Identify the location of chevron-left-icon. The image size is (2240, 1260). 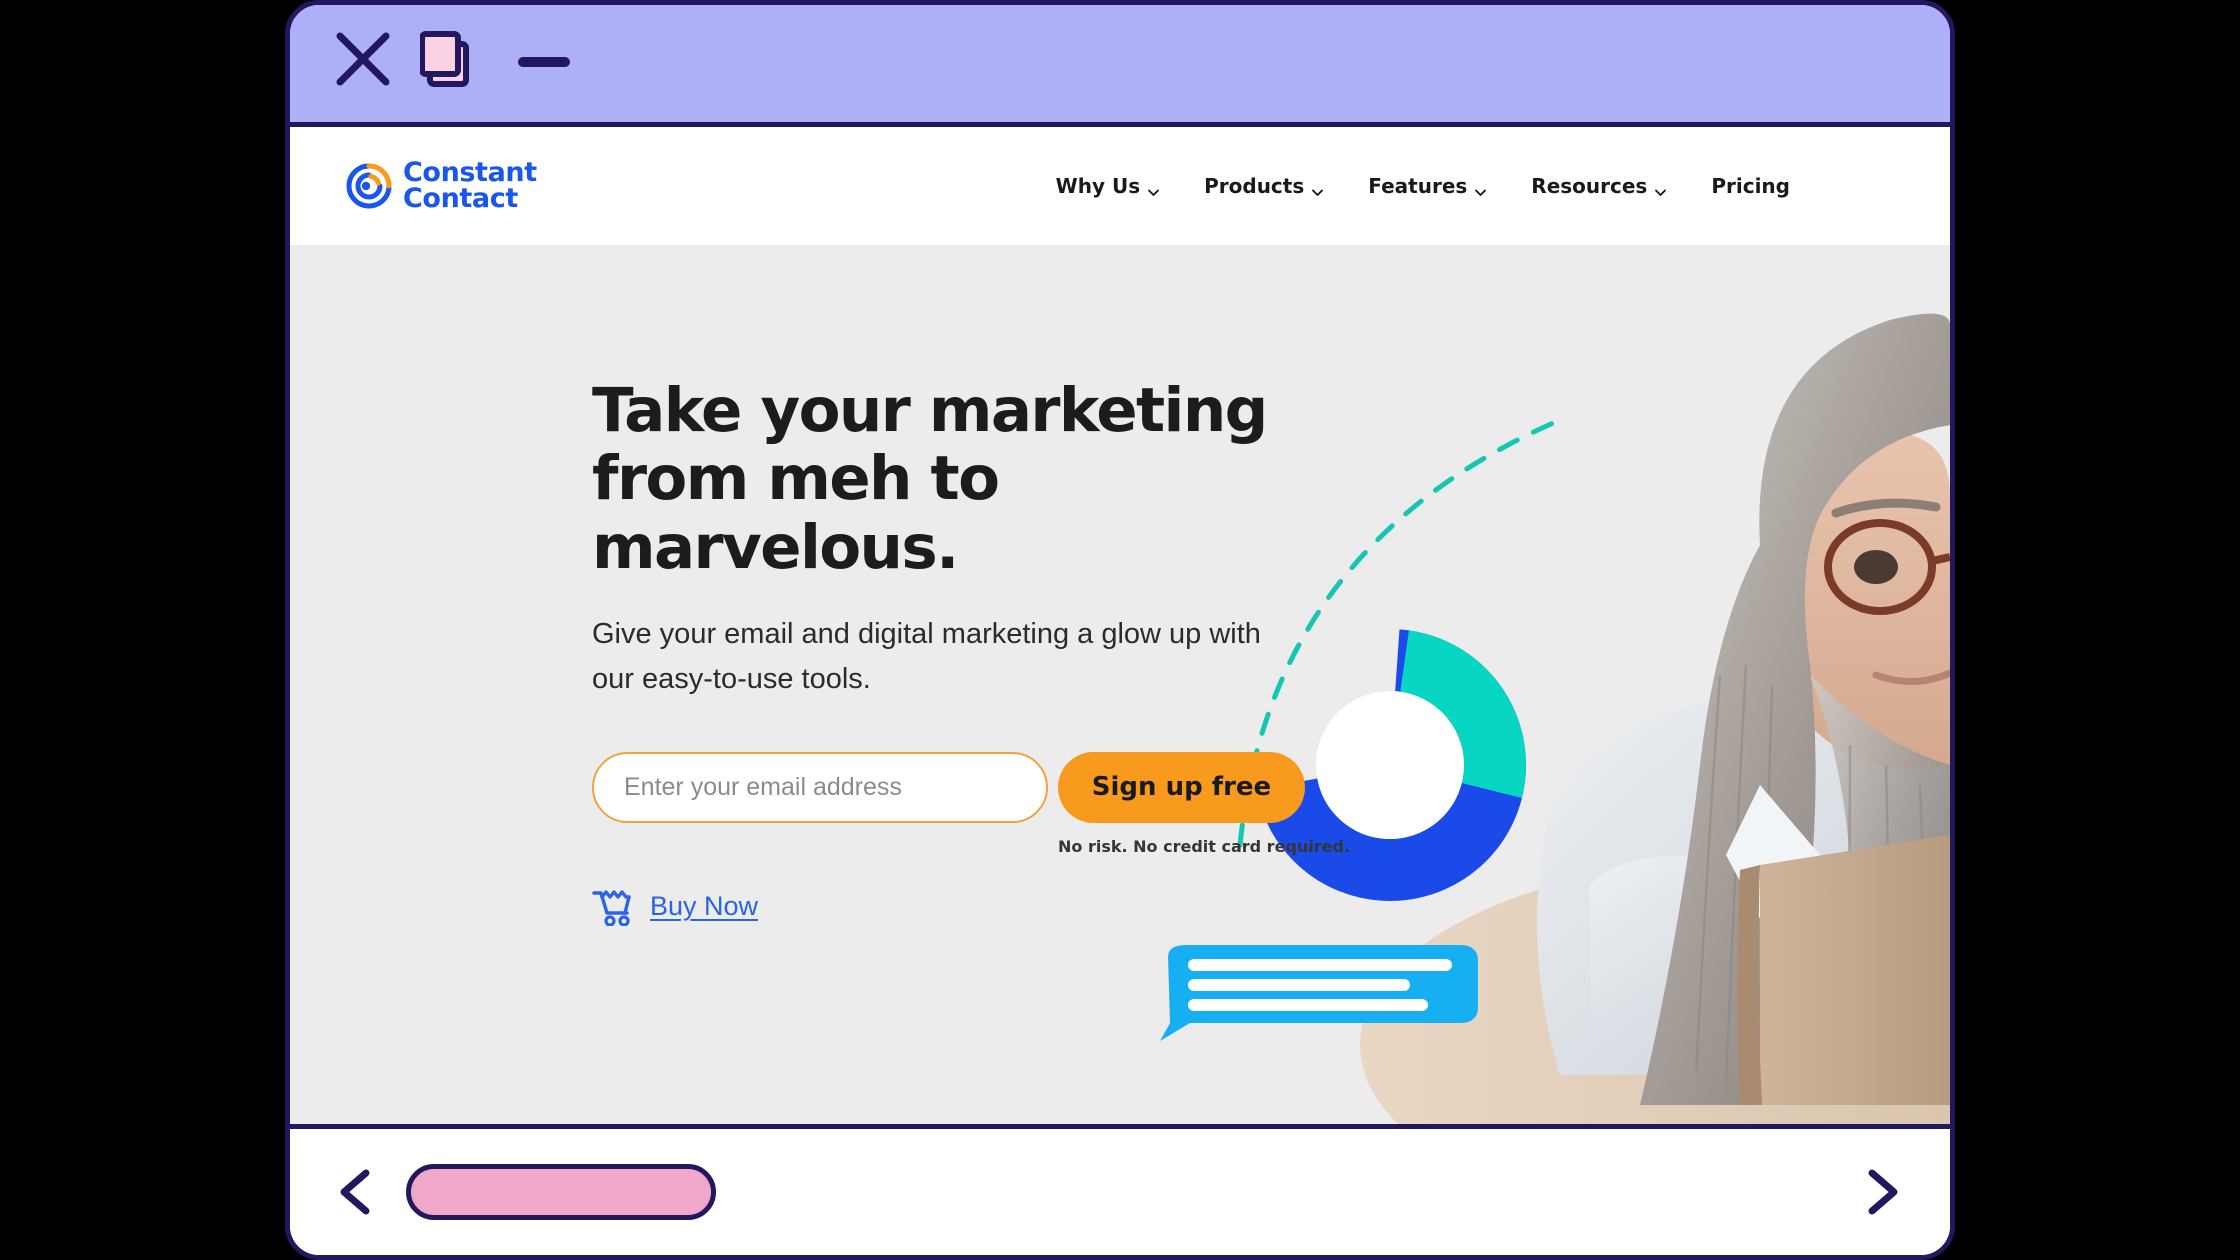
(357, 1192).